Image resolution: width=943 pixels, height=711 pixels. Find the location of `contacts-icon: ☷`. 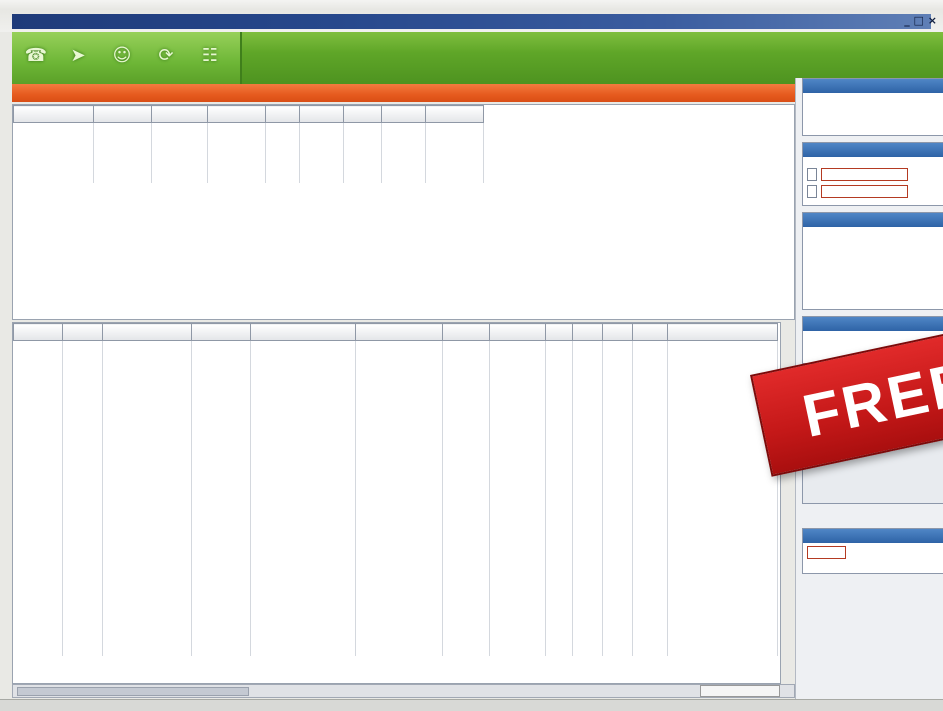

contacts-icon: ☷ is located at coordinates (210, 56).